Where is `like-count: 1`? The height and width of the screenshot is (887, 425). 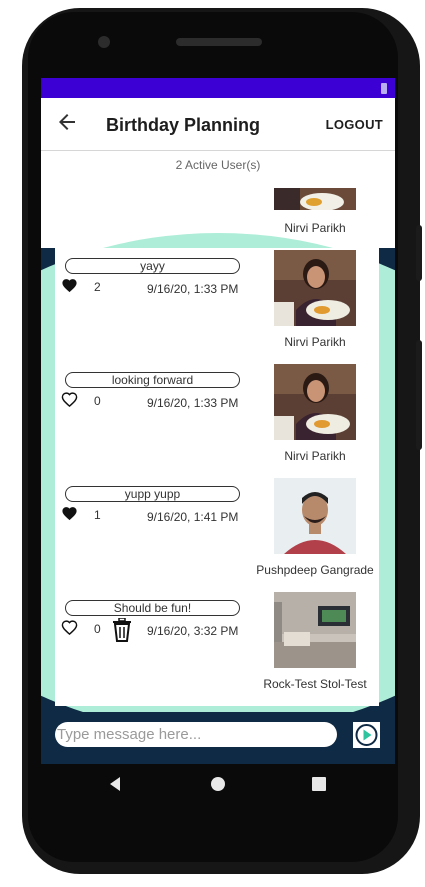
like-count: 1 is located at coordinates (97, 515).